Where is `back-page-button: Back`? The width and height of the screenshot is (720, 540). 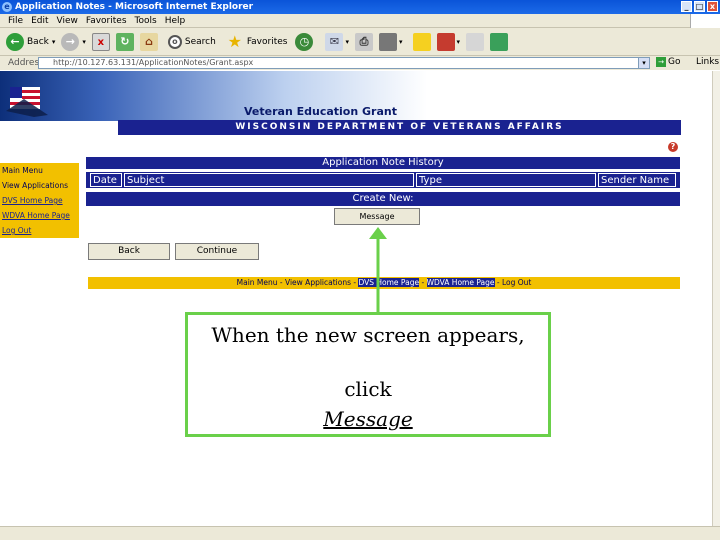
back-page-button: Back is located at coordinates (129, 251).